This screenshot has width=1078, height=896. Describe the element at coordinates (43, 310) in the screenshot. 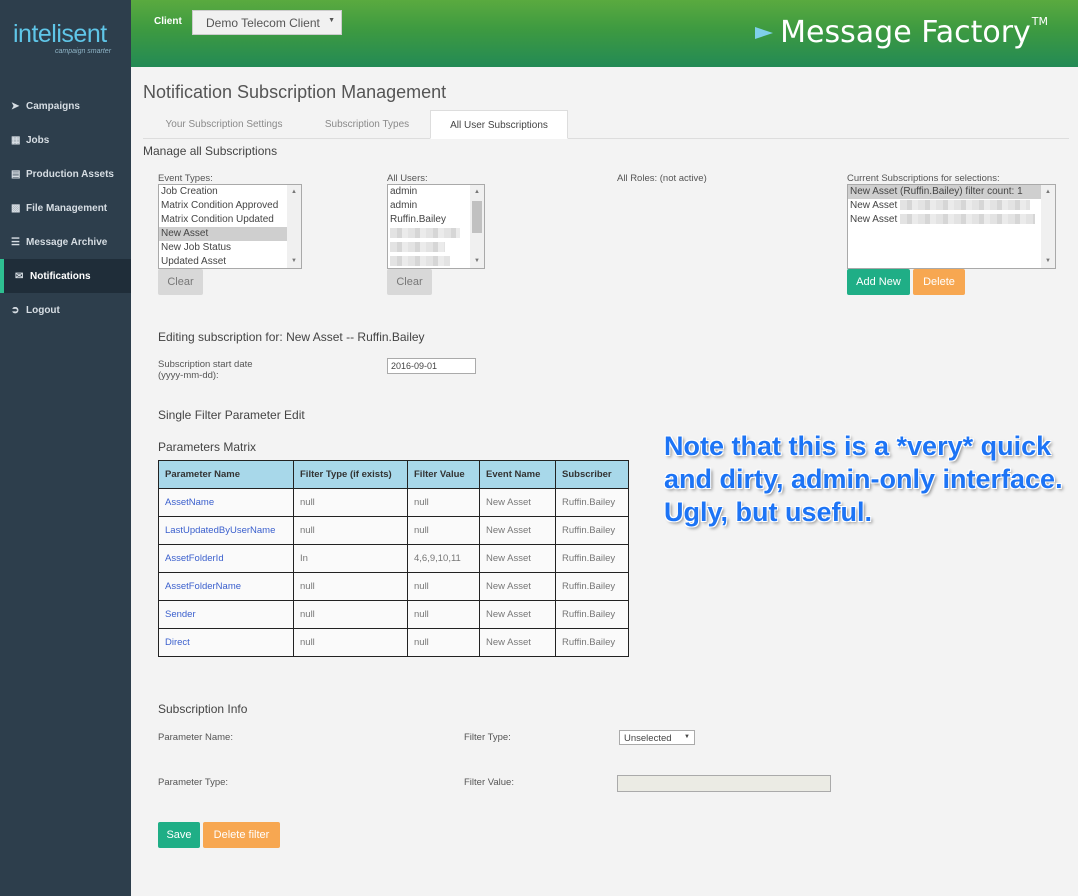

I see `sidebar-item-label: Logout` at that location.